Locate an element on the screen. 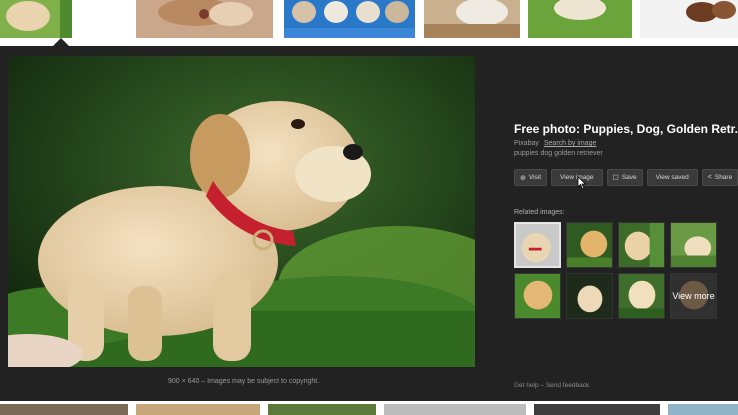 The image size is (738, 415). share-button: < Share is located at coordinates (719, 177).